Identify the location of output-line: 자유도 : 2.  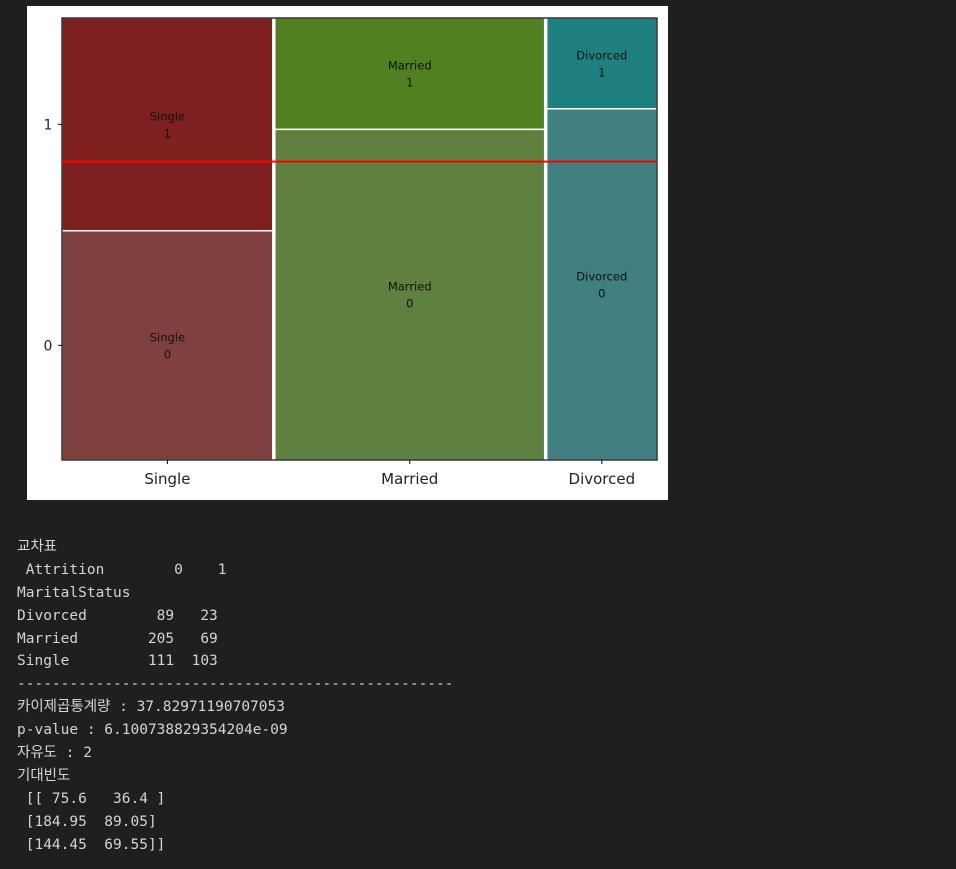
(54, 753).